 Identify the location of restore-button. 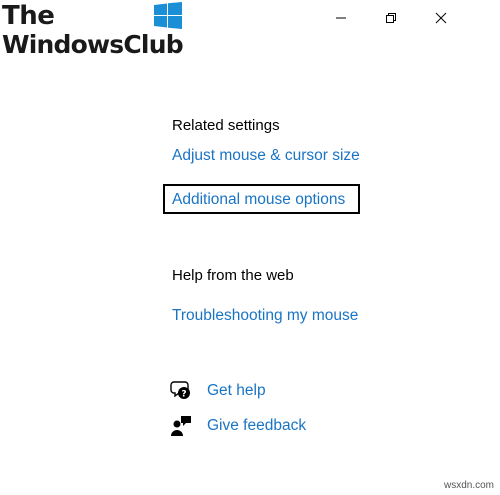
(391, 18).